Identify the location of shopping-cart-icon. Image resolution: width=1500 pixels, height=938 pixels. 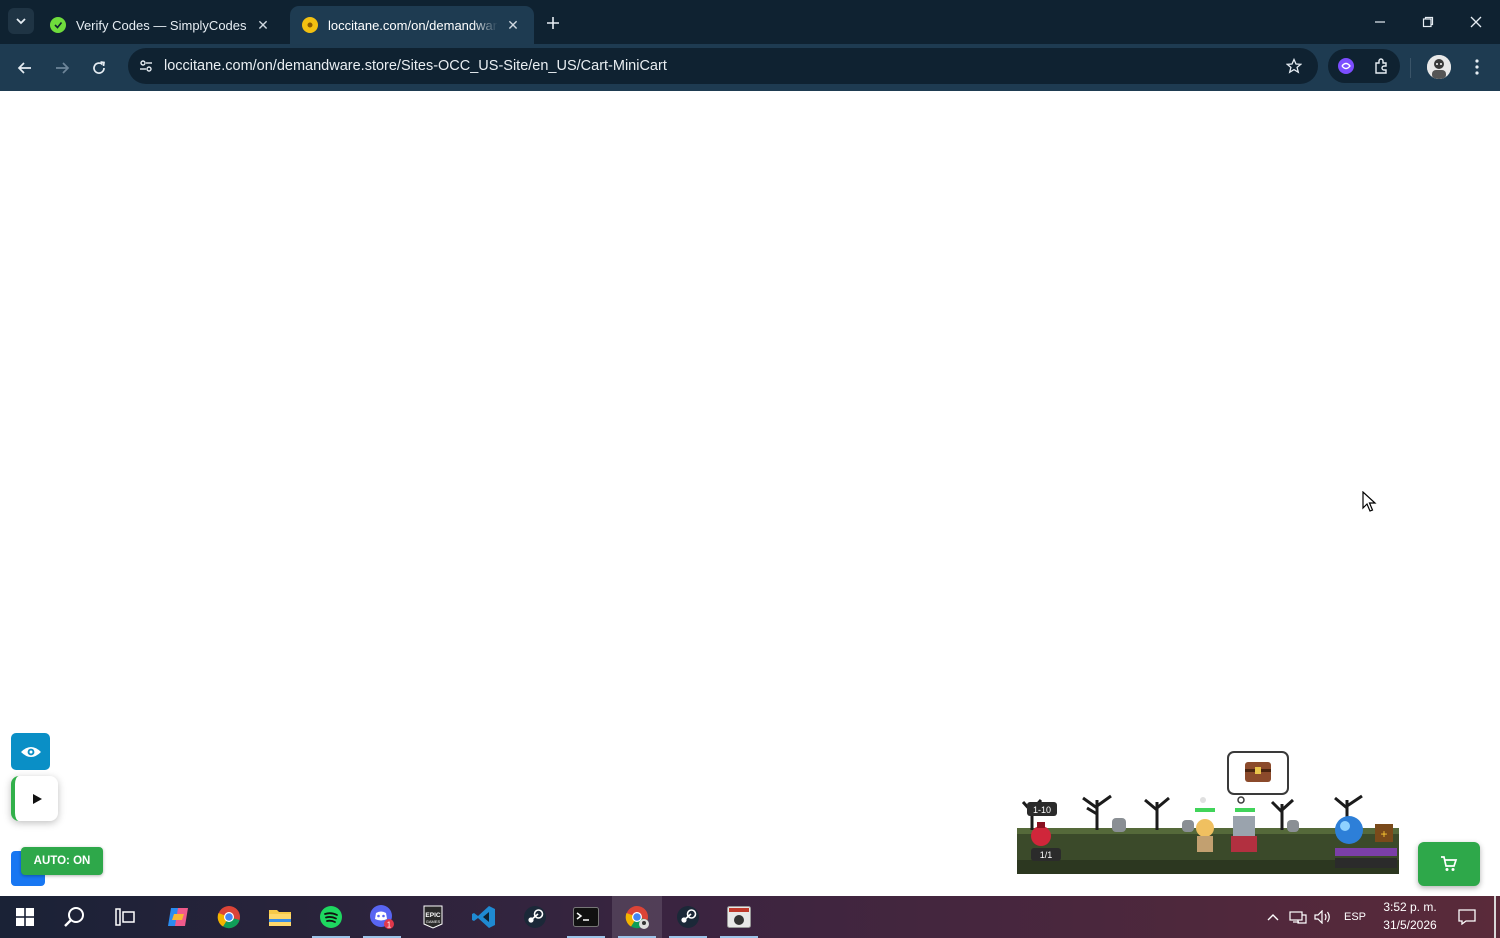
(1449, 863).